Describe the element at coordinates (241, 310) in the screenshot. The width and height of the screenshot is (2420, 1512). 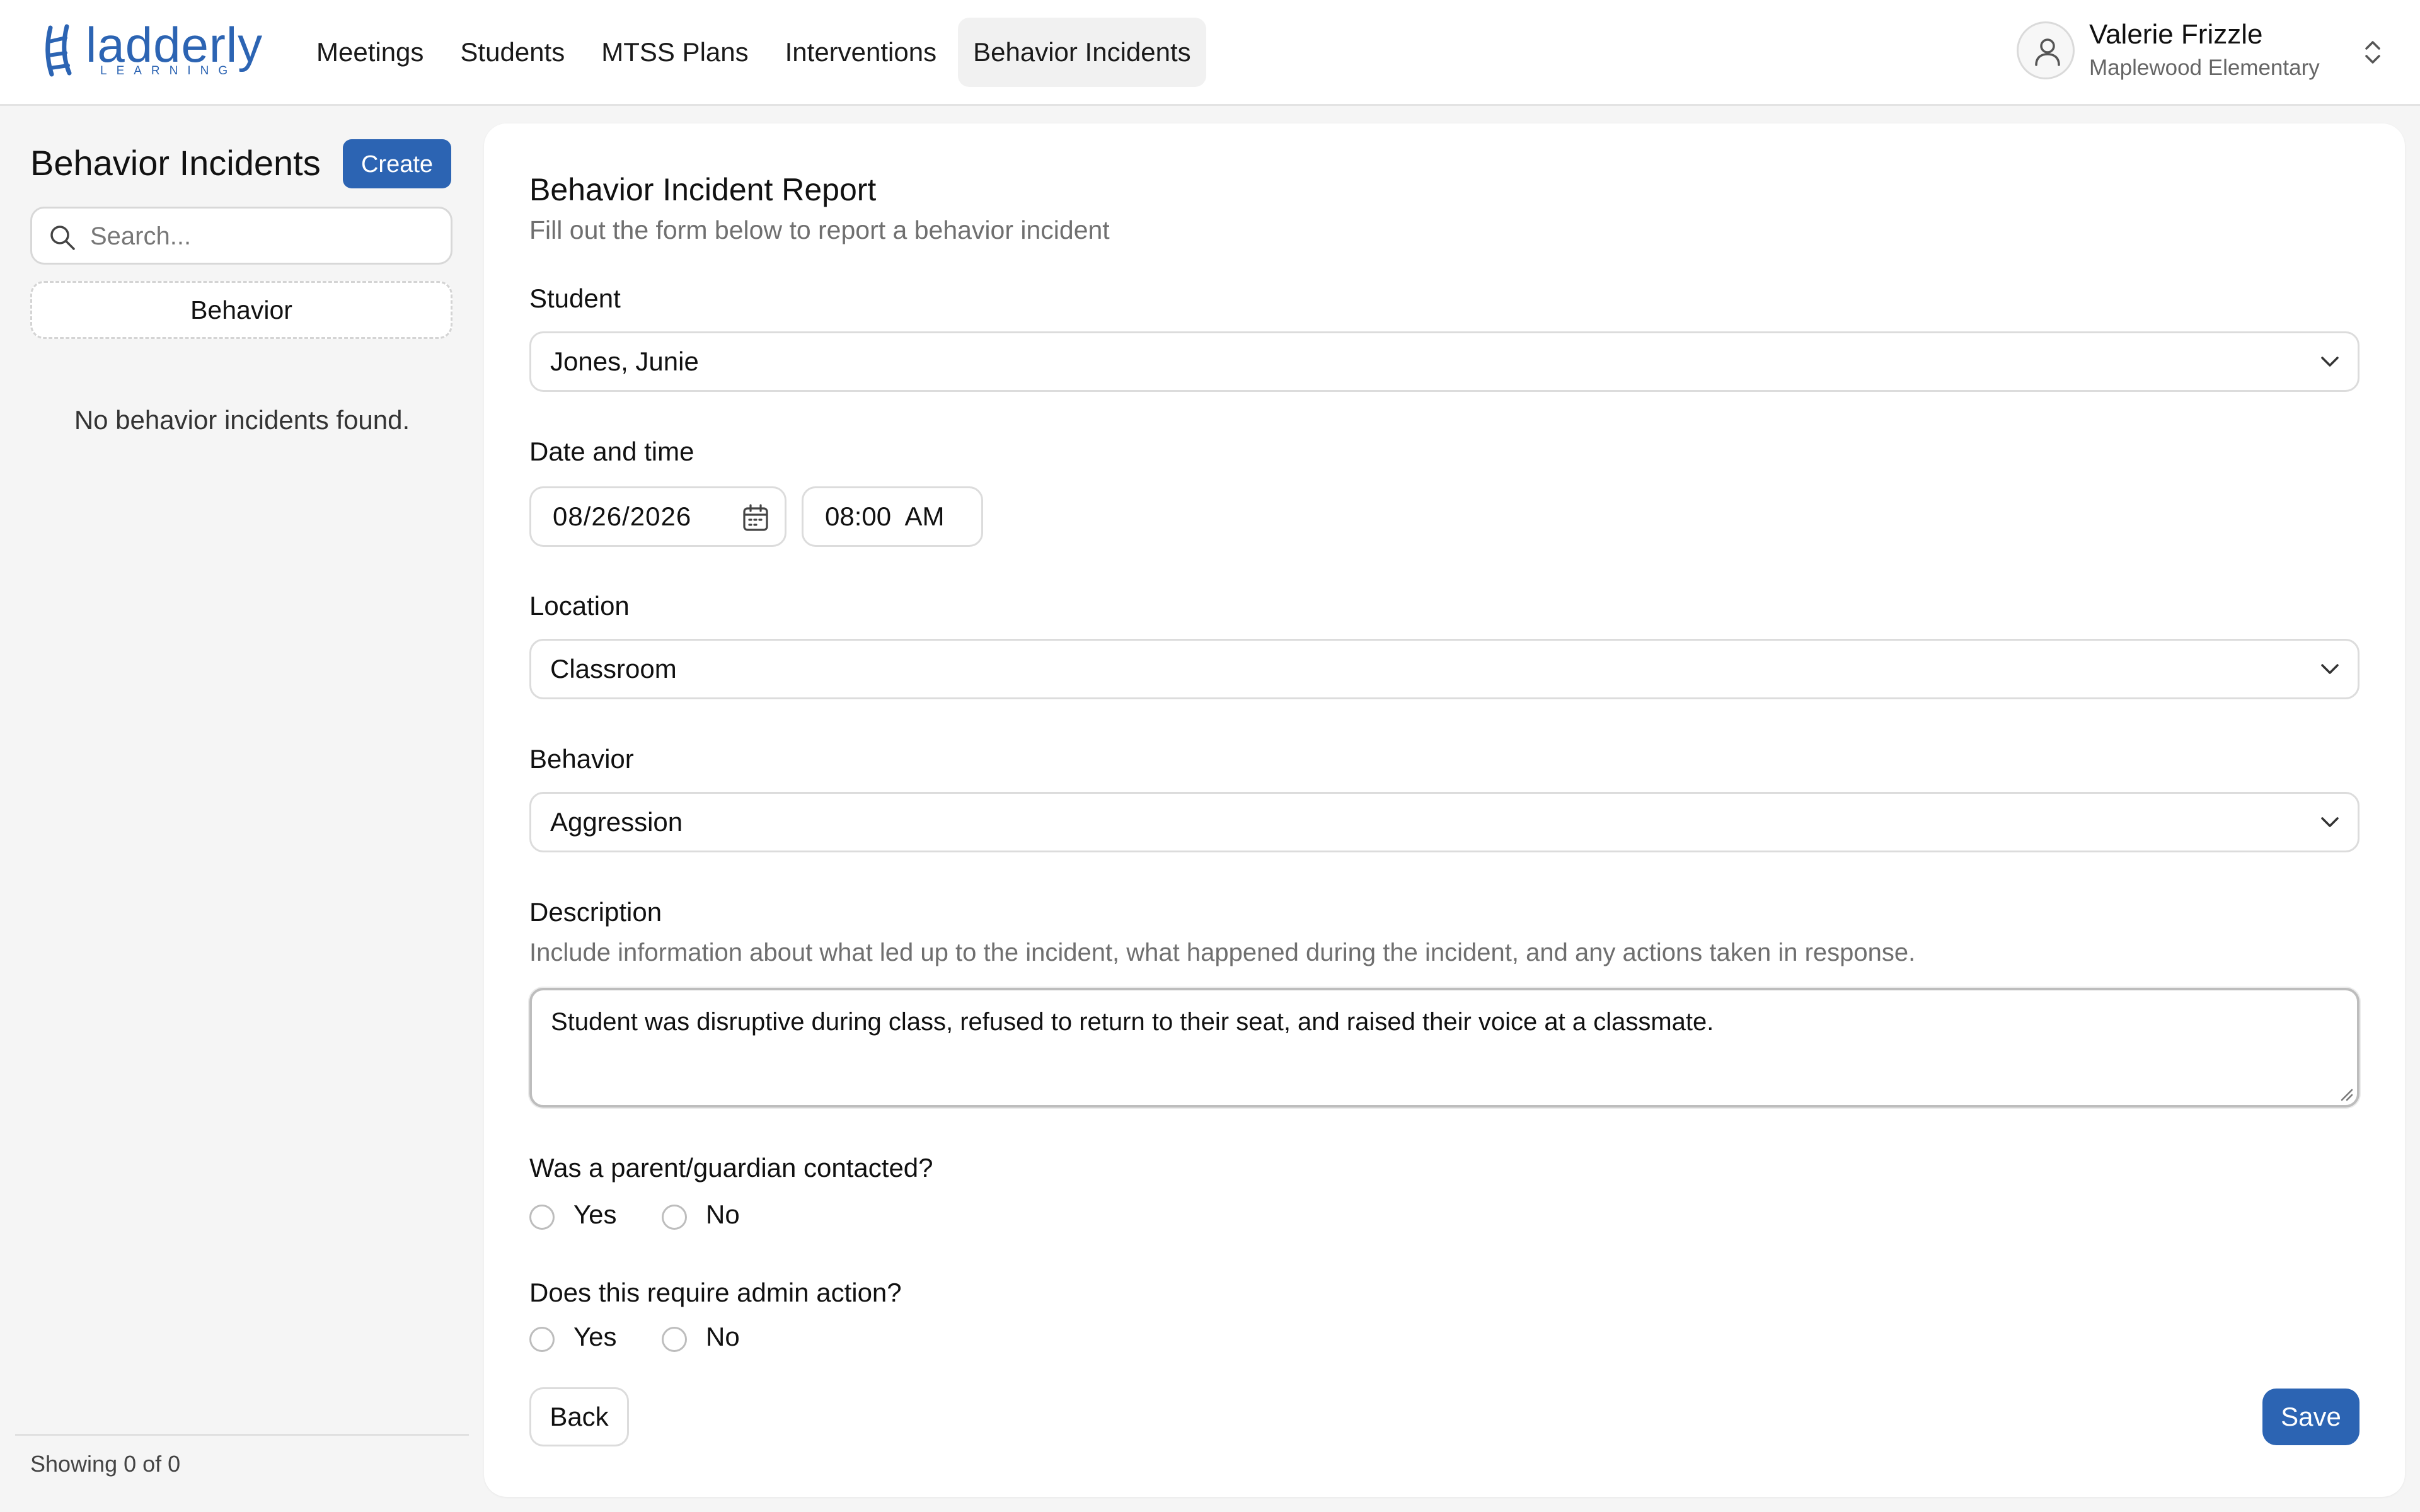
I see `behavior-filter-button: Behavior` at that location.